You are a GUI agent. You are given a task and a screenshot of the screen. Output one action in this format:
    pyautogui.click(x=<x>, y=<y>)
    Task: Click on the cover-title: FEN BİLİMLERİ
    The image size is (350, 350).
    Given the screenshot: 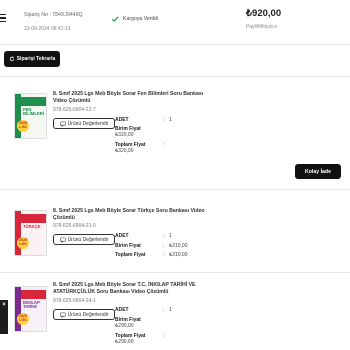 What is the action you would take?
    pyautogui.click(x=33, y=112)
    